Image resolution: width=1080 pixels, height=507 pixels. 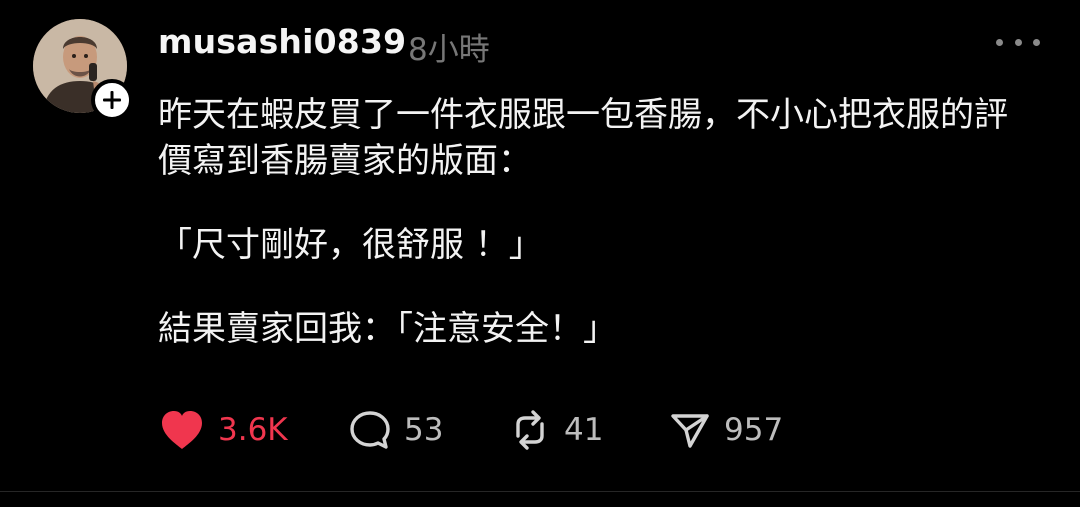 I want to click on repost-button: 41, so click(x=555, y=430).